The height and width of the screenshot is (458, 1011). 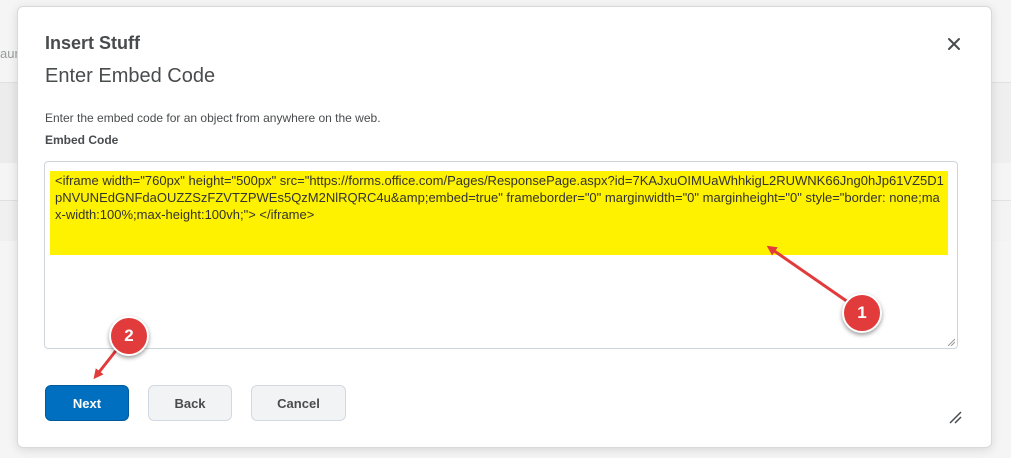 I want to click on annotation-callout-2: 2, so click(x=129, y=336).